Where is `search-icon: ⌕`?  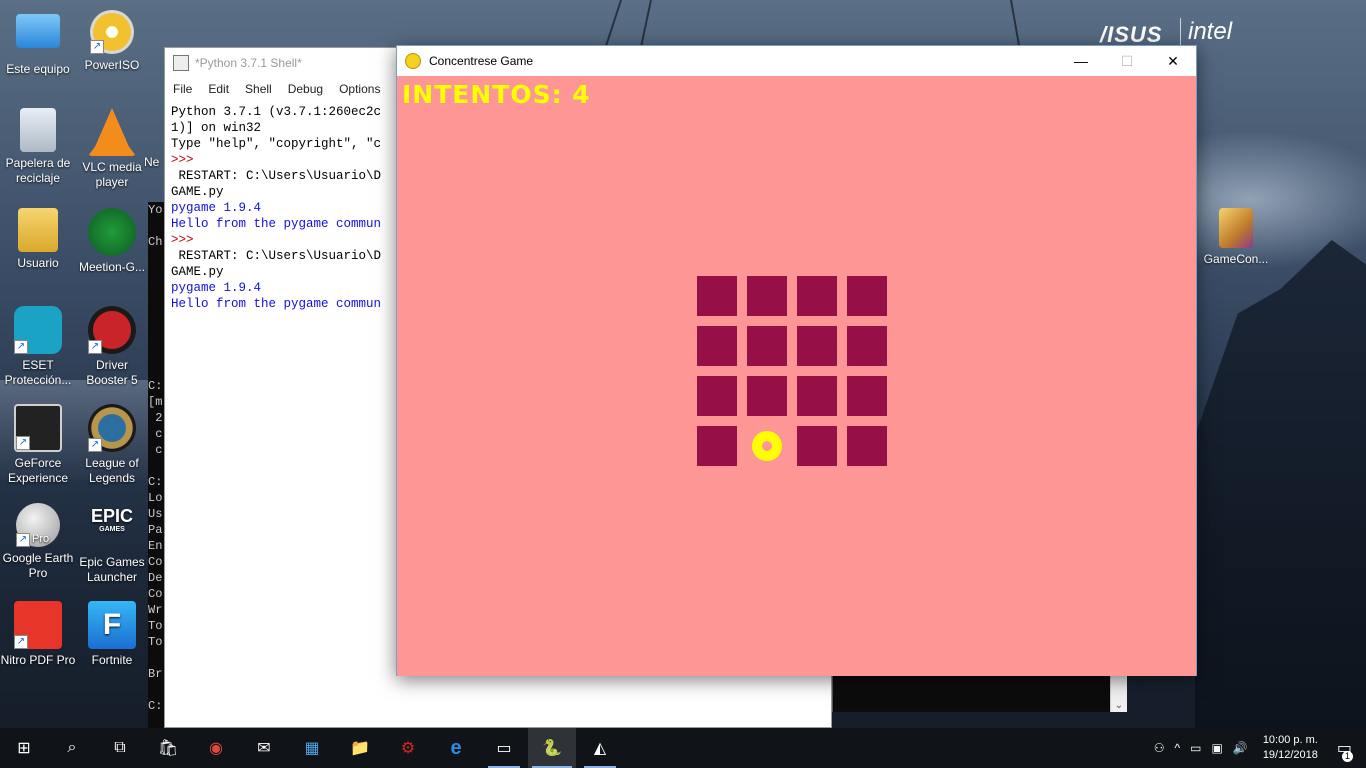
search-icon: ⌕ is located at coordinates (72, 747).